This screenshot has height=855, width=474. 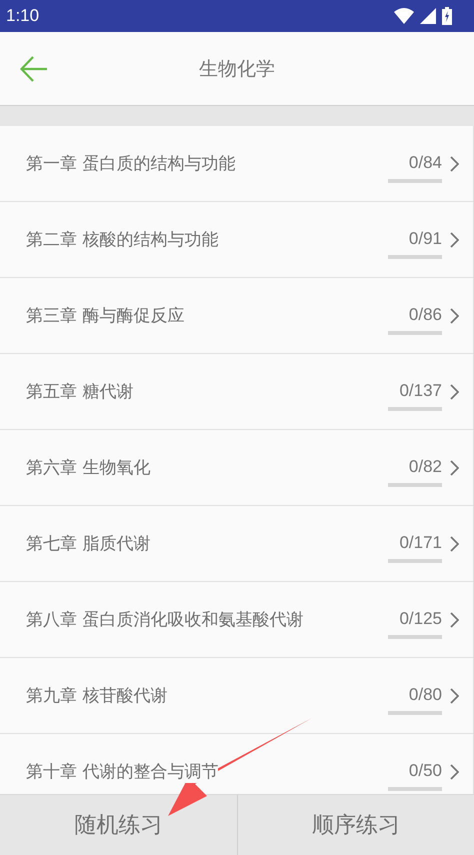 What do you see at coordinates (34, 69) in the screenshot?
I see `back-arrow-icon` at bounding box center [34, 69].